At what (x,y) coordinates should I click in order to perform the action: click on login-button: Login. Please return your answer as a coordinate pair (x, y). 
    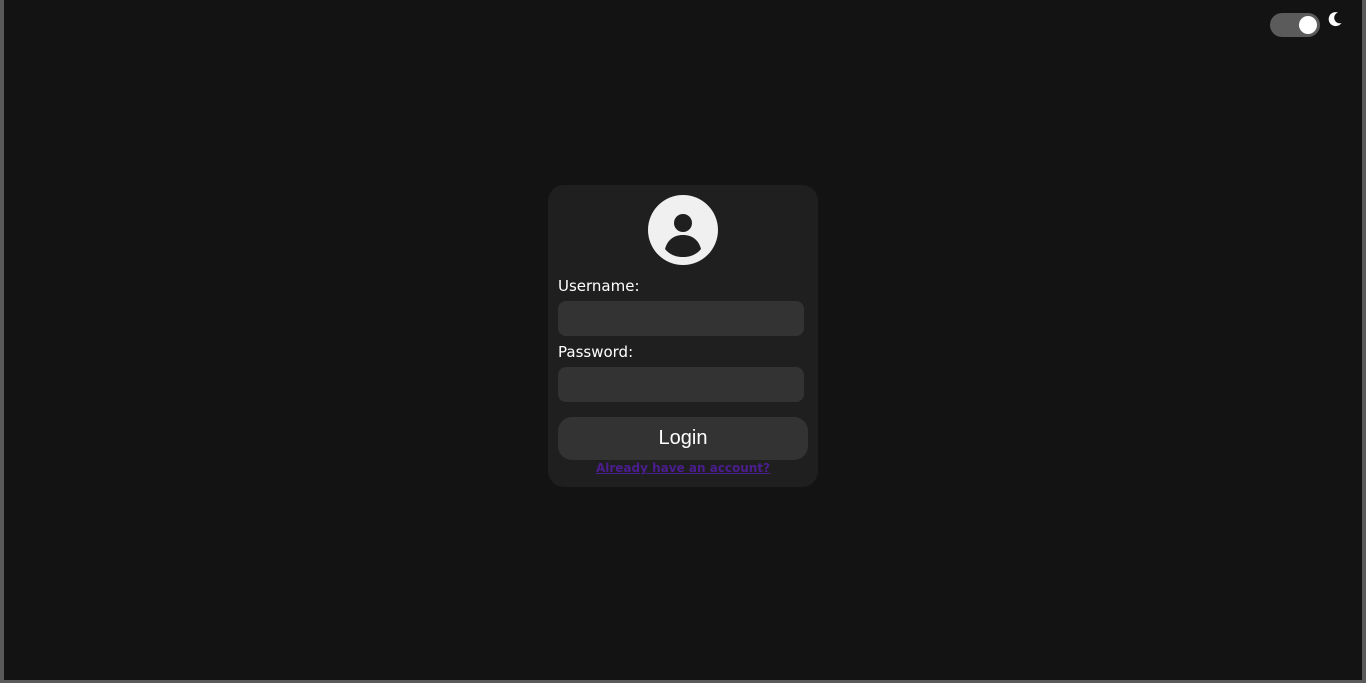
    Looking at the image, I should click on (683, 438).